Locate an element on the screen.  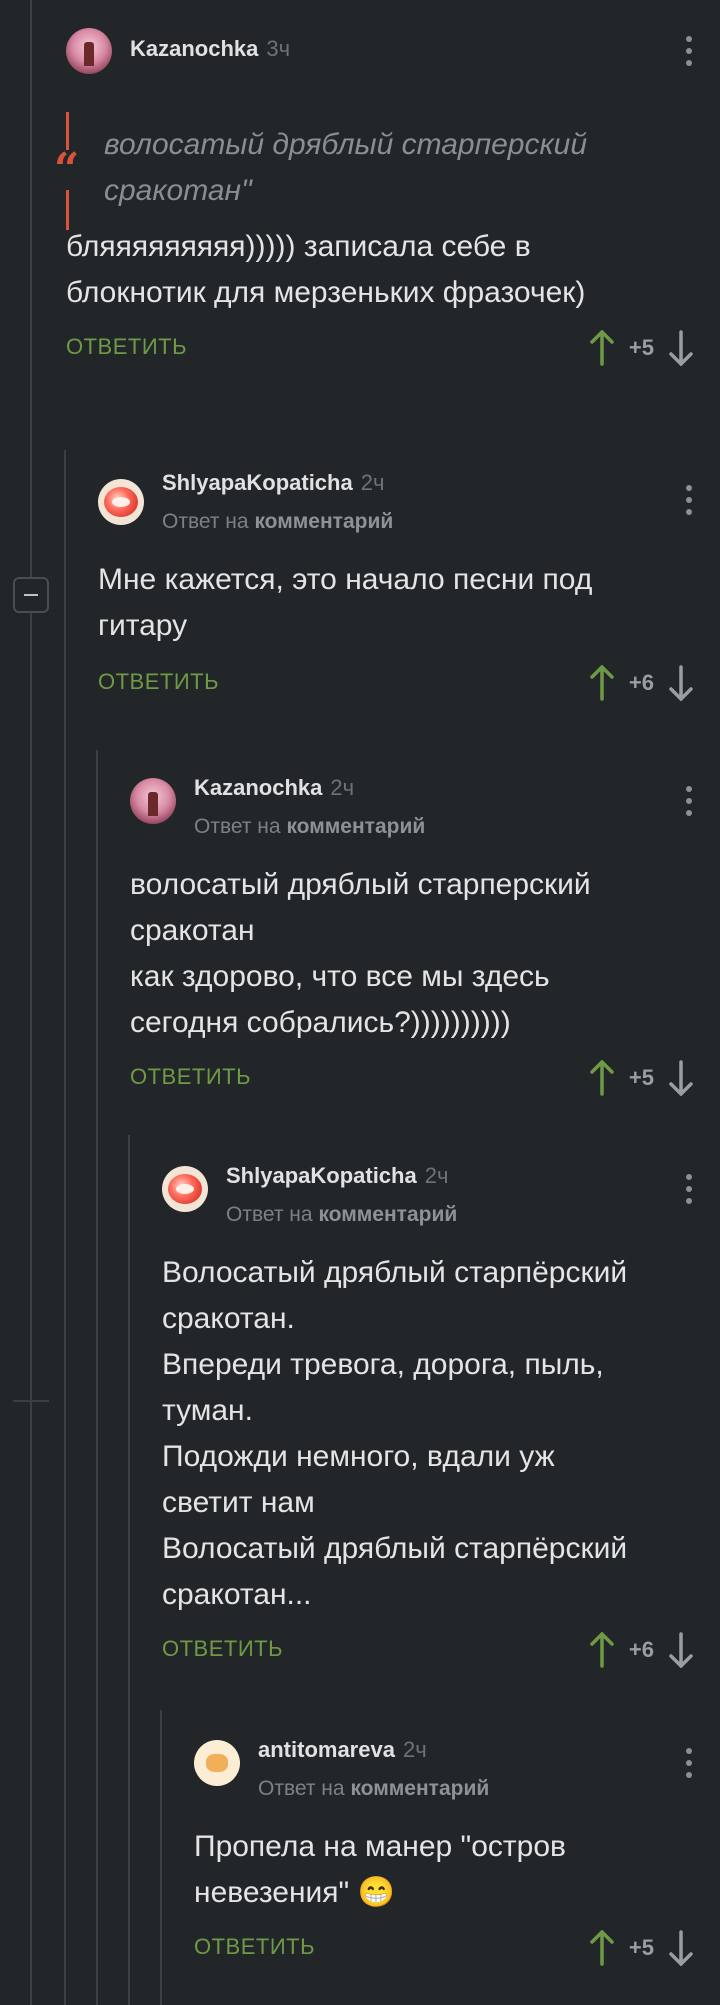
comment-header: Kazanochka 2ч Ответ на комментарий is located at coordinates (425, 806).